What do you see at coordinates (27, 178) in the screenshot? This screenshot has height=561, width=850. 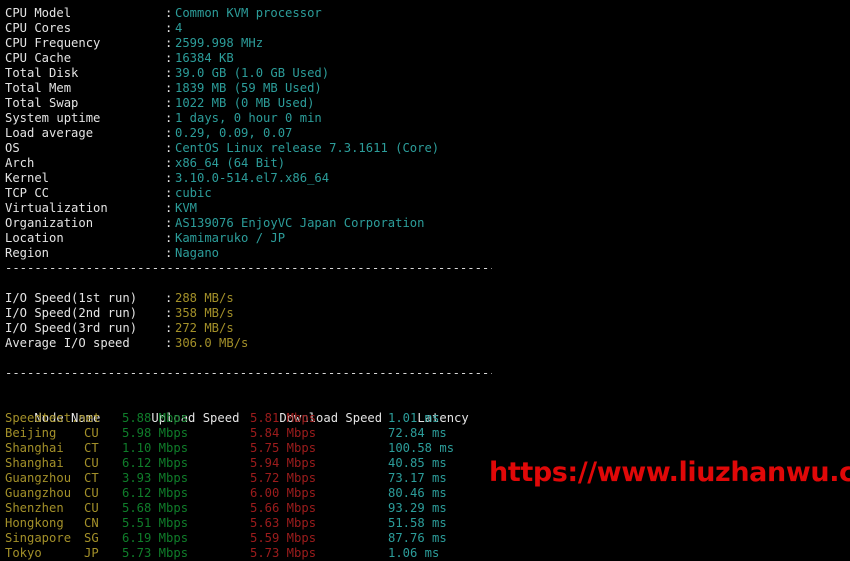 I see `info-label: Kernel` at bounding box center [27, 178].